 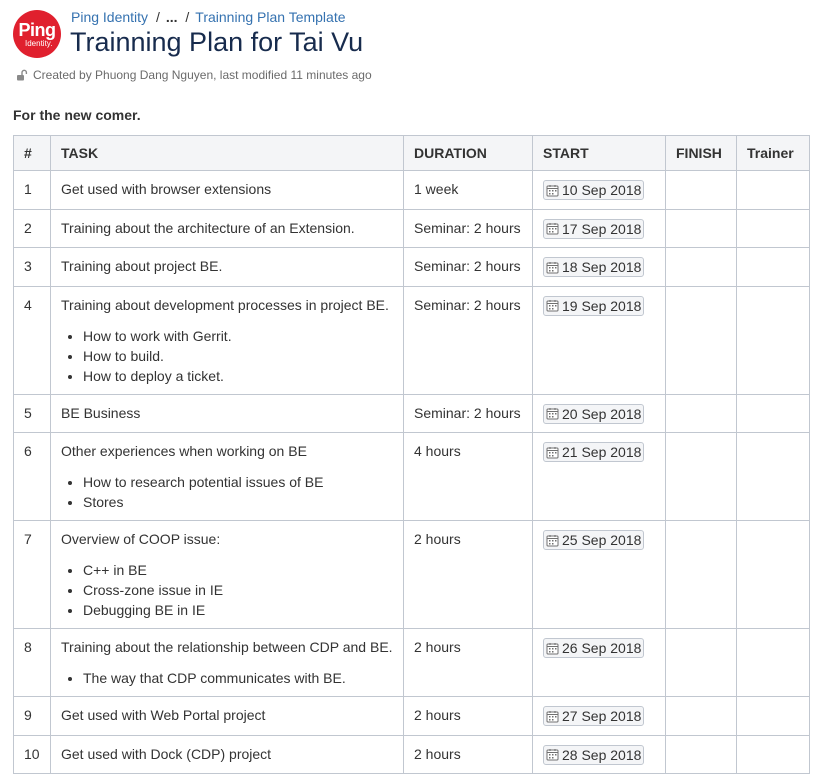 What do you see at coordinates (701, 153) in the screenshot?
I see `column-header-finish: FINISH` at bounding box center [701, 153].